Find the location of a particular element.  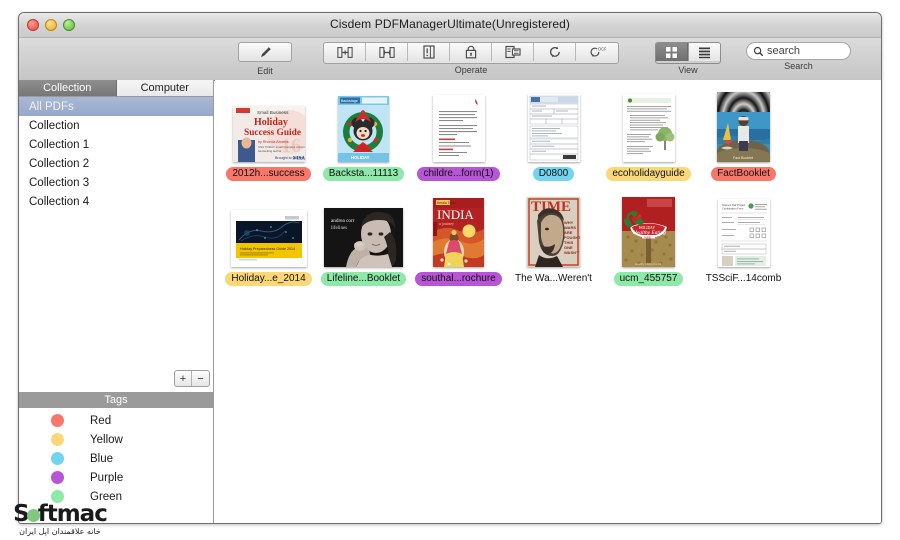

file-caption: TSSciF...14comb is located at coordinates (743, 278).